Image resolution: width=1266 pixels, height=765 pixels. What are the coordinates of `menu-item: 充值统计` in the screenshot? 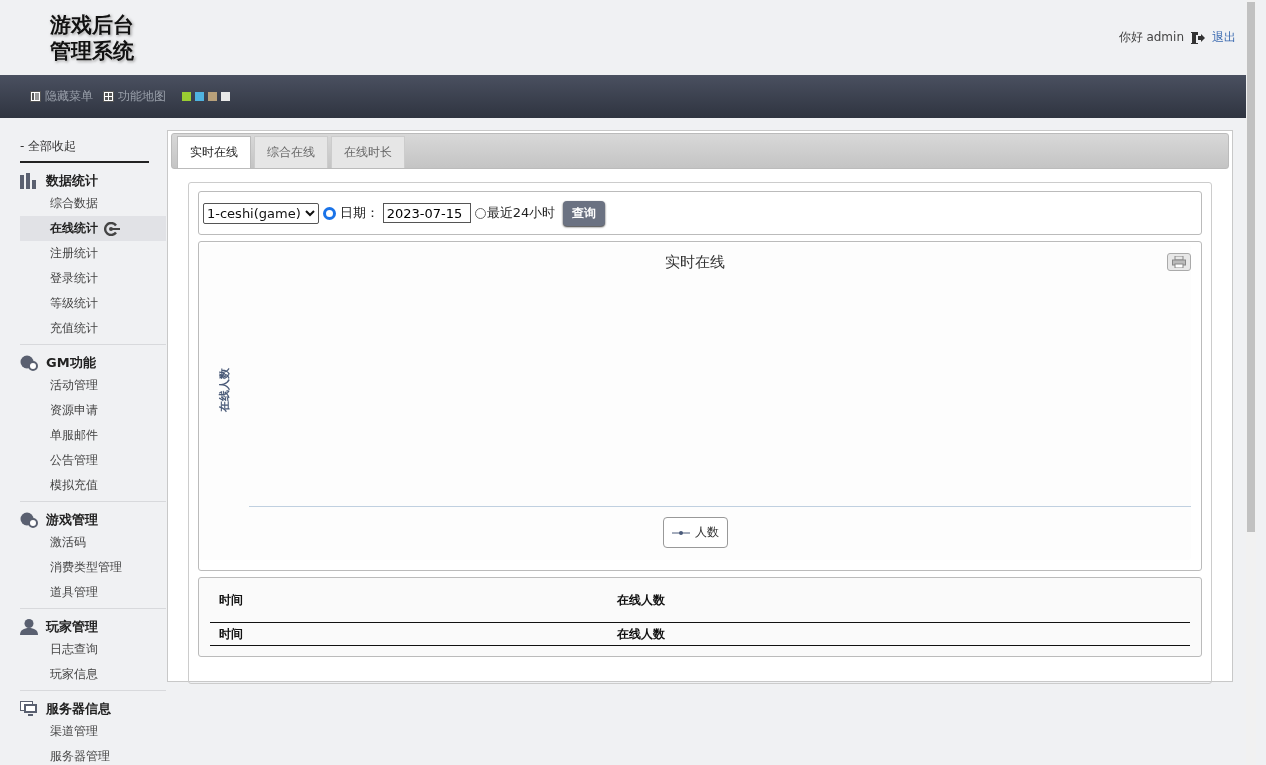 It's located at (93, 328).